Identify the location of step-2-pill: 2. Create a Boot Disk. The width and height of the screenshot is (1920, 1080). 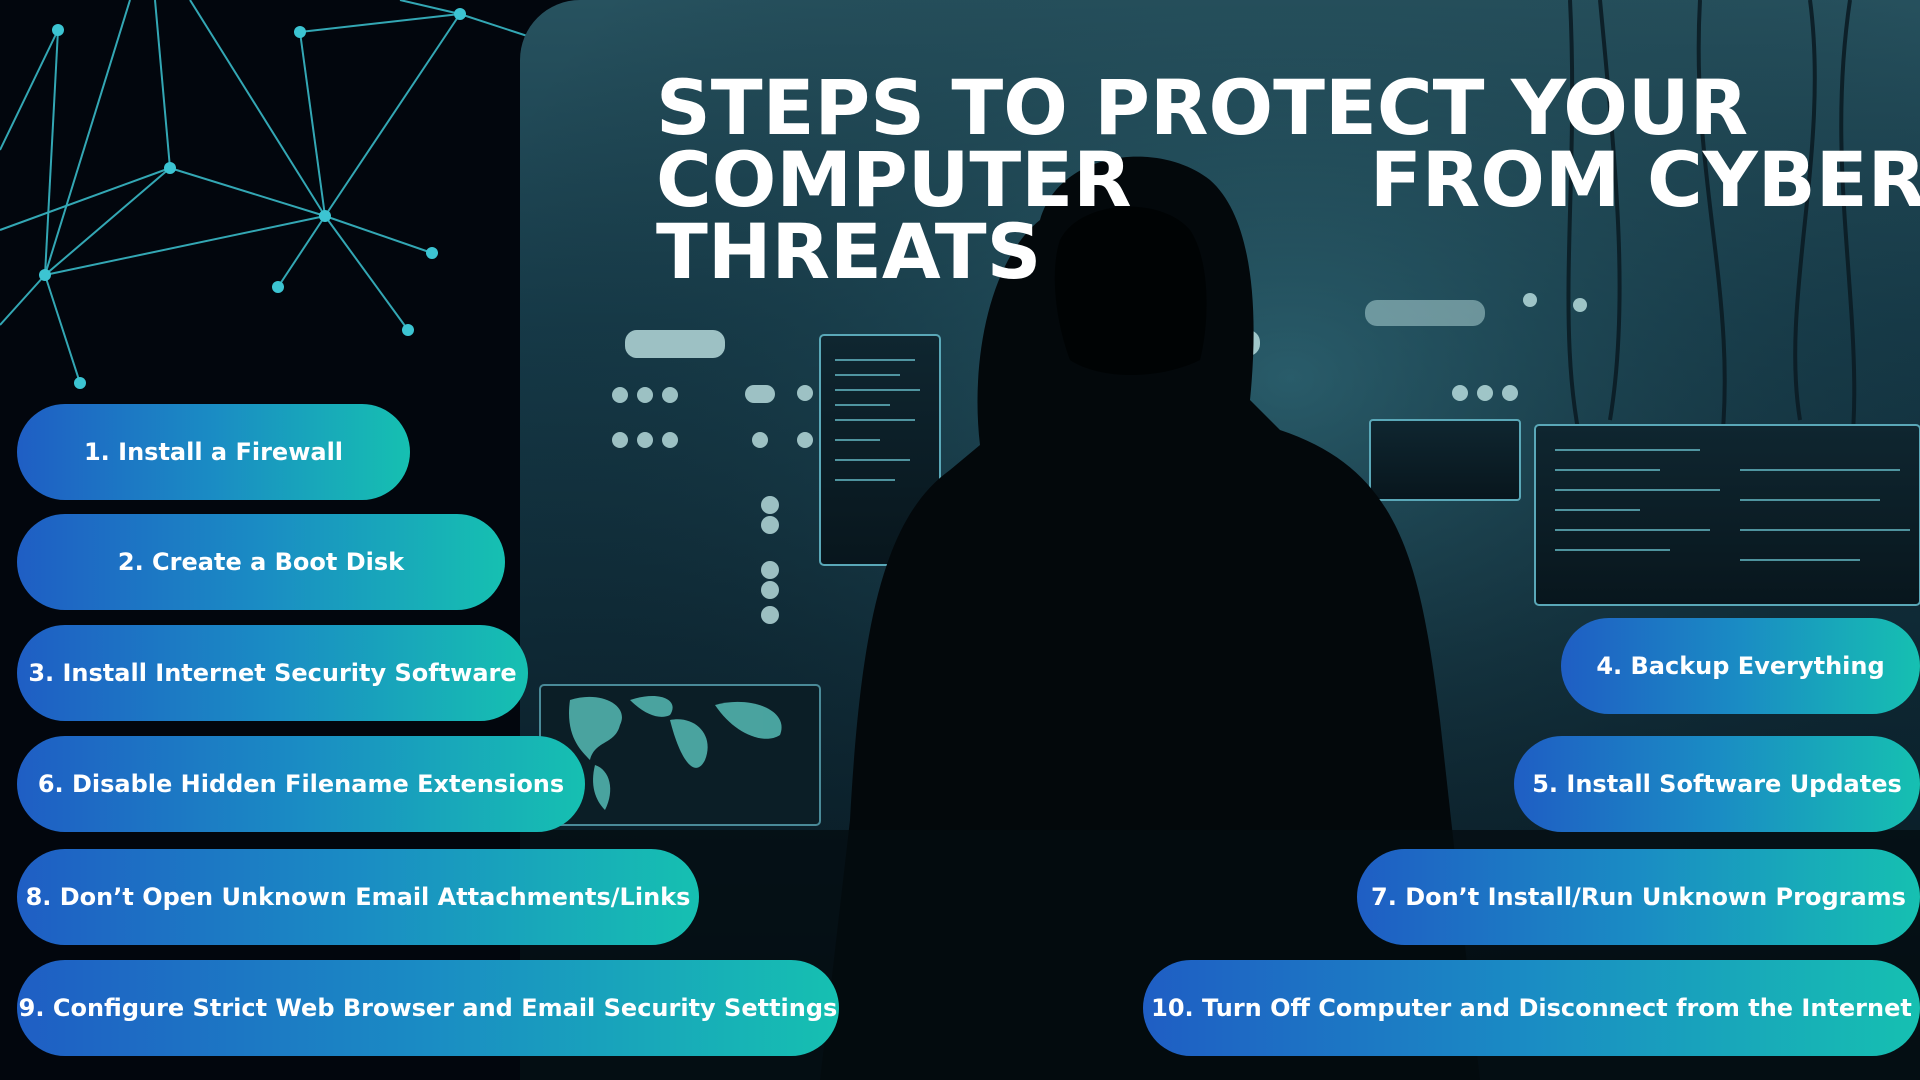
(261, 562).